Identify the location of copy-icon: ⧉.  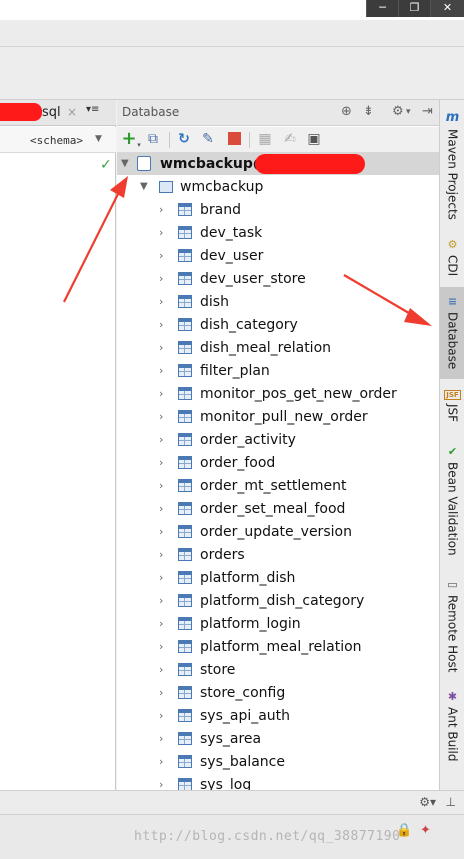
(153, 139).